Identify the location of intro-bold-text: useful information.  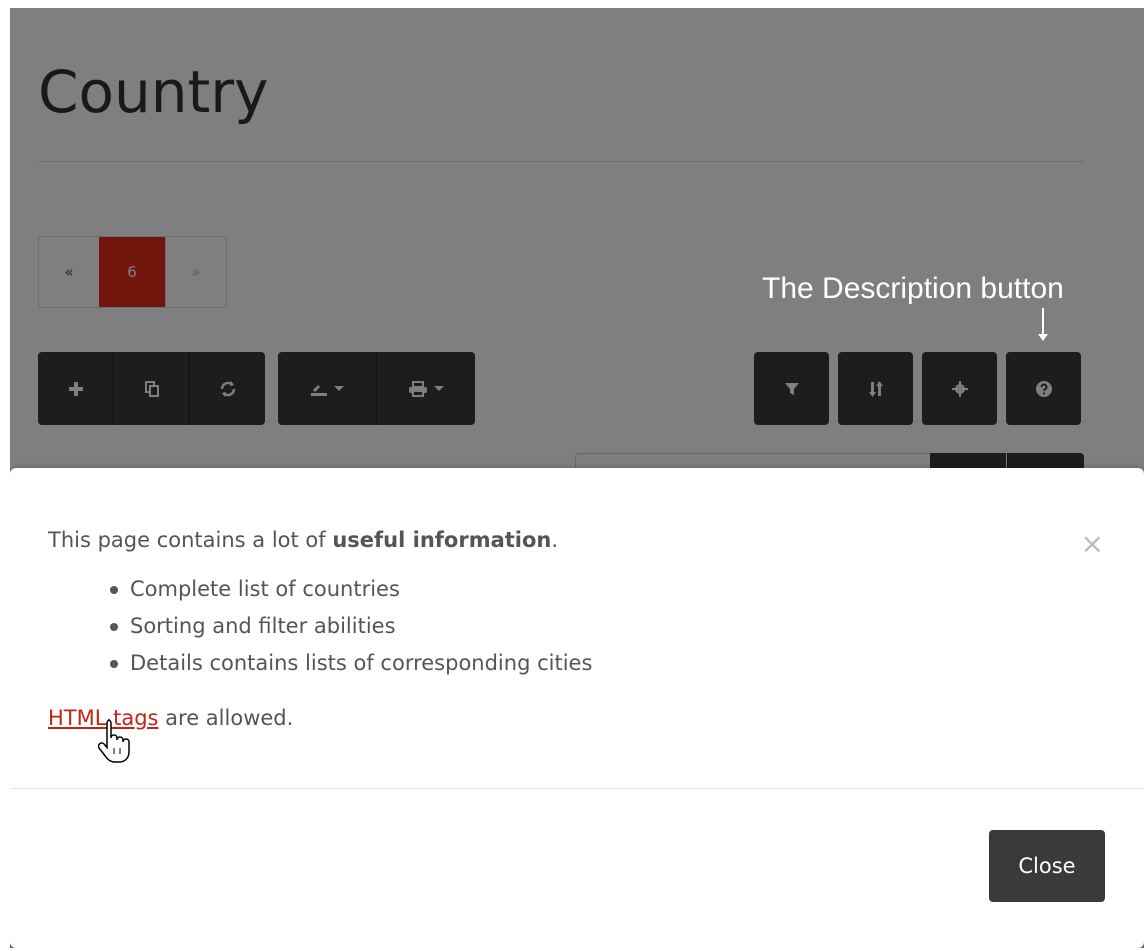
(442, 540).